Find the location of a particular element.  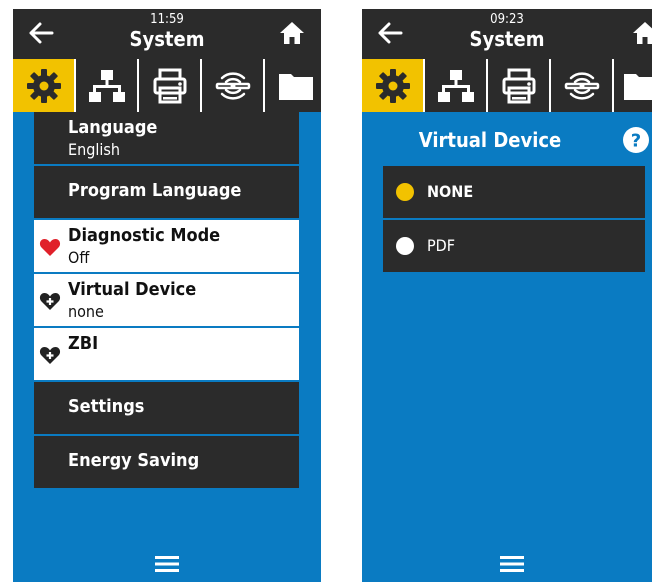

menu-item-value: none is located at coordinates (86, 311).